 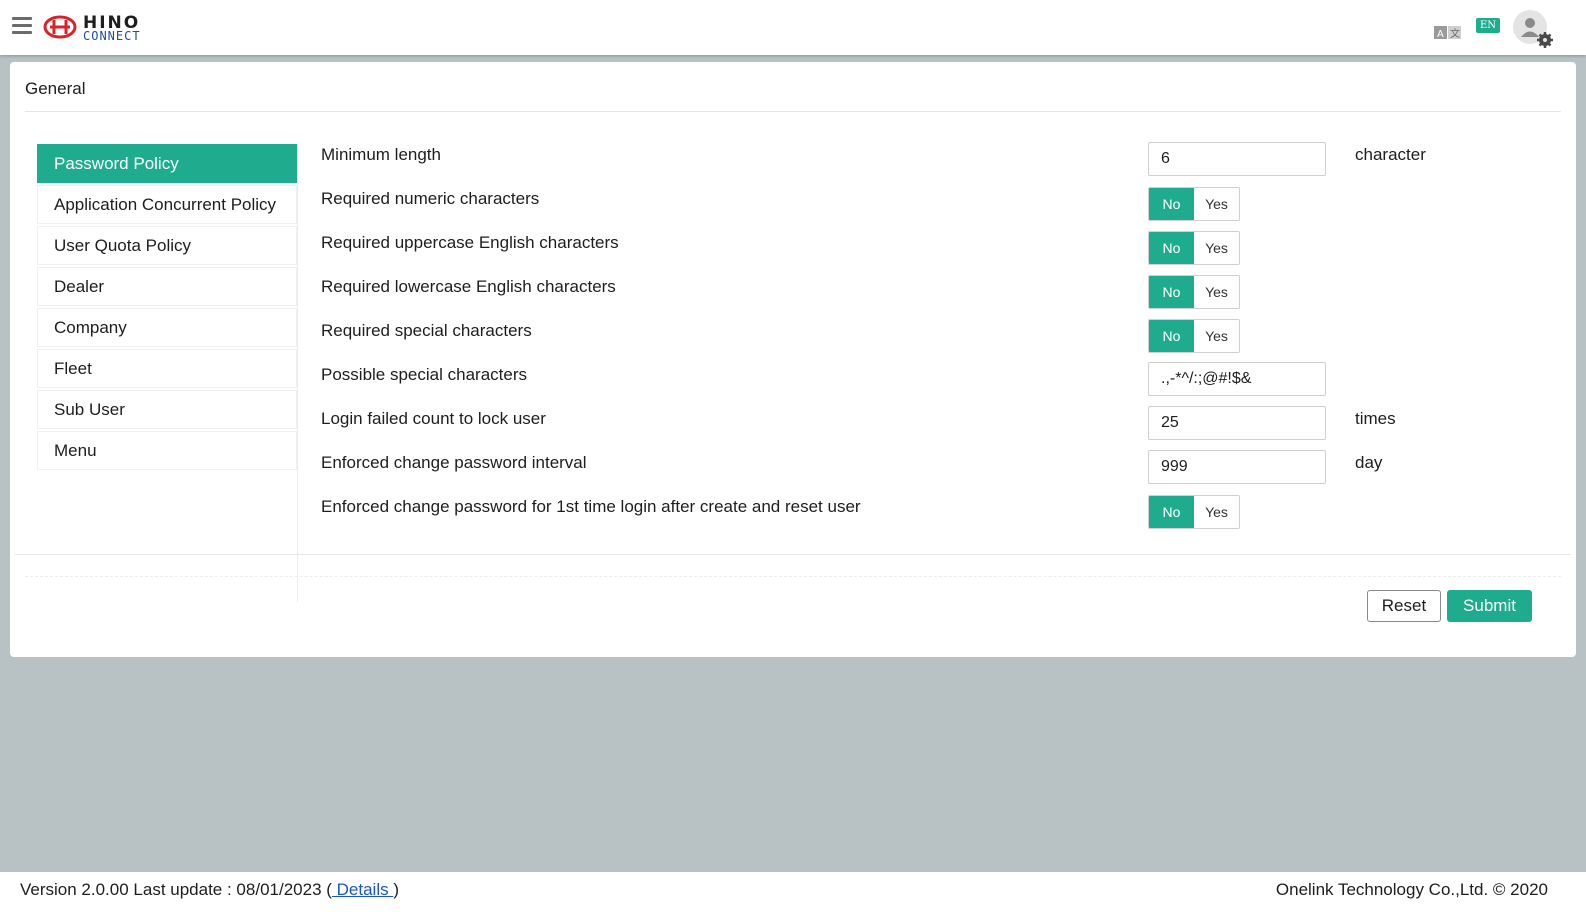 I want to click on lock-count-unit: times, so click(x=1375, y=418).